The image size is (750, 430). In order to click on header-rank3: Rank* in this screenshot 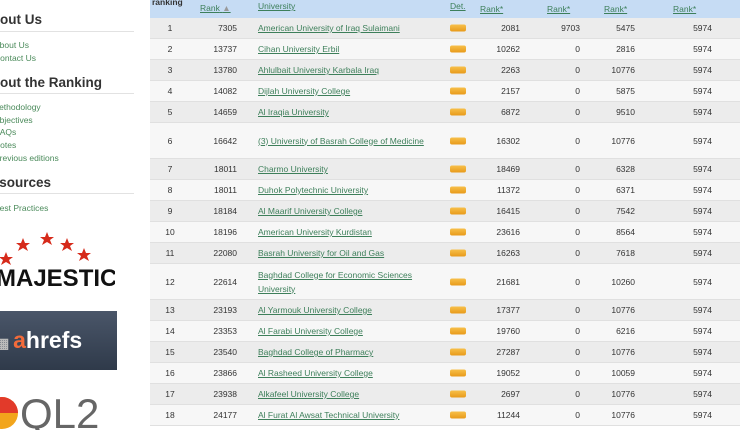, I will do `click(615, 9)`.